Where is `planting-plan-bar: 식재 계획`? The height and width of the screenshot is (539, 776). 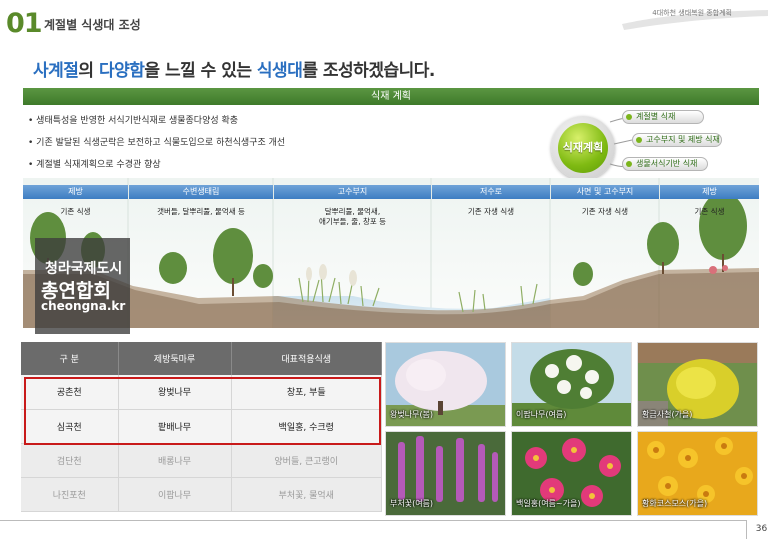
planting-plan-bar: 식재 계획 is located at coordinates (391, 96).